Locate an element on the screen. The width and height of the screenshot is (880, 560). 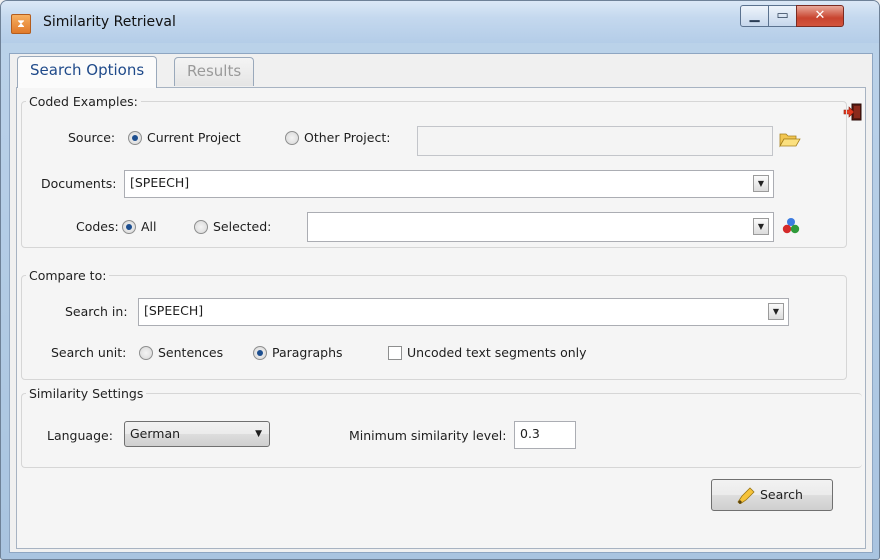
min-similarity-label: Minimum similarity level: is located at coordinates (428, 435).